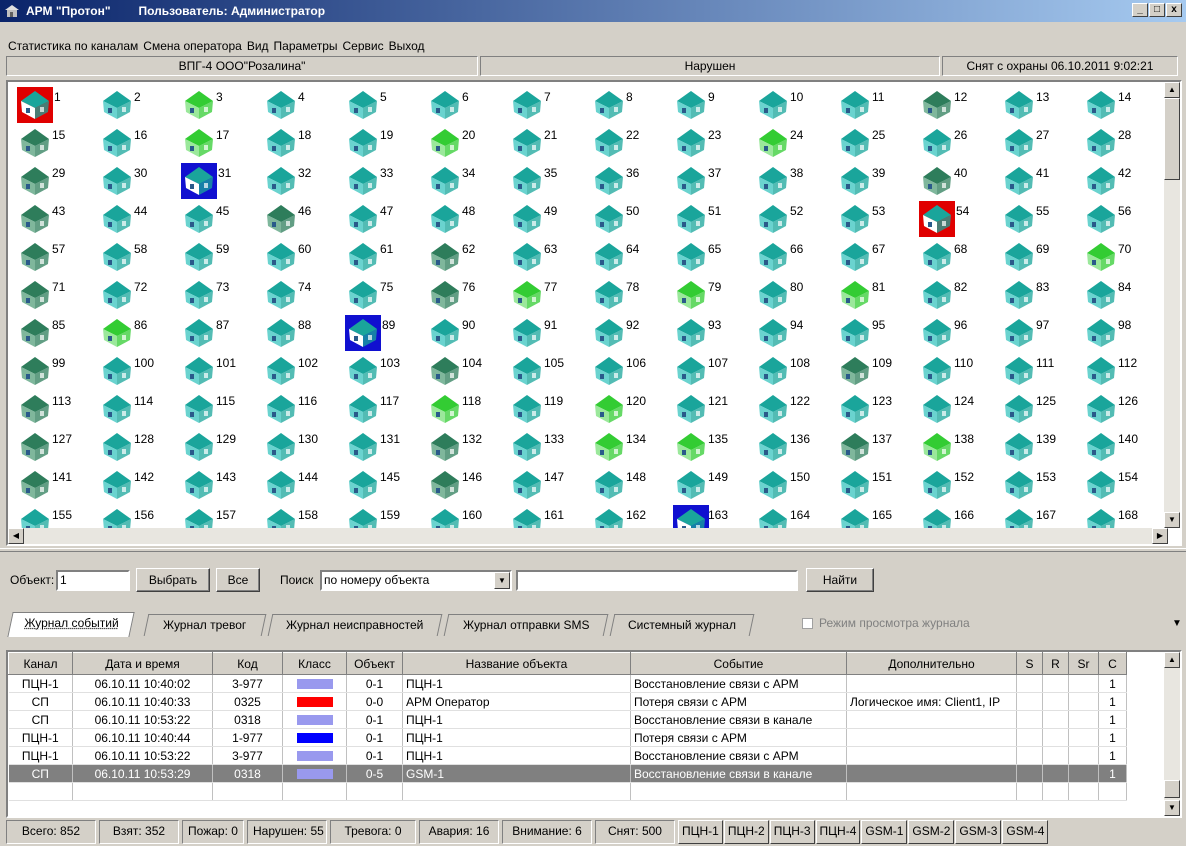 This screenshot has width=1186, height=846. What do you see at coordinates (1172, 808) in the screenshot?
I see `table-scroll-down-icon: ▼` at bounding box center [1172, 808].